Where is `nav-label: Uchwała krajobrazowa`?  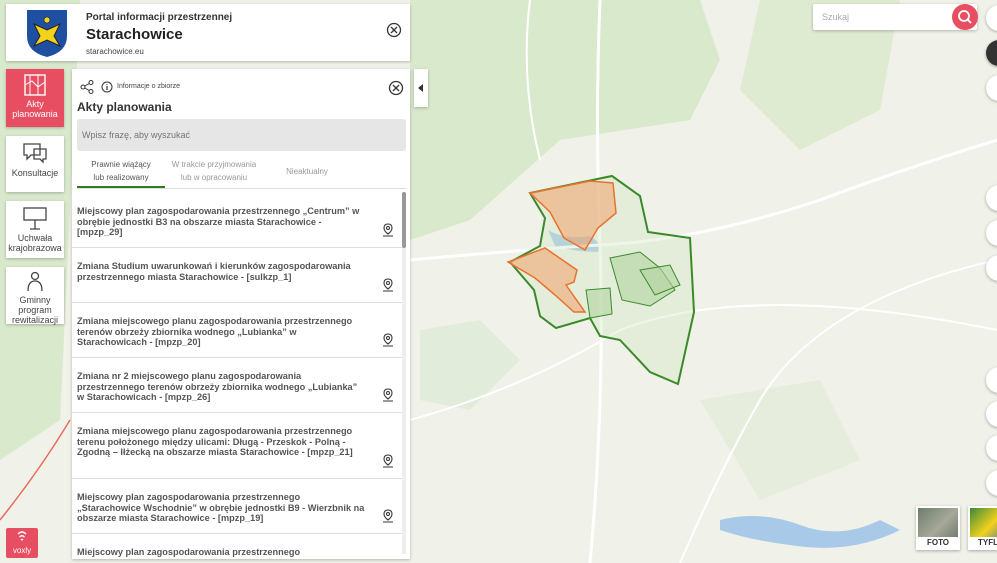
nav-label: Uchwała krajobrazowa is located at coordinates (35, 243).